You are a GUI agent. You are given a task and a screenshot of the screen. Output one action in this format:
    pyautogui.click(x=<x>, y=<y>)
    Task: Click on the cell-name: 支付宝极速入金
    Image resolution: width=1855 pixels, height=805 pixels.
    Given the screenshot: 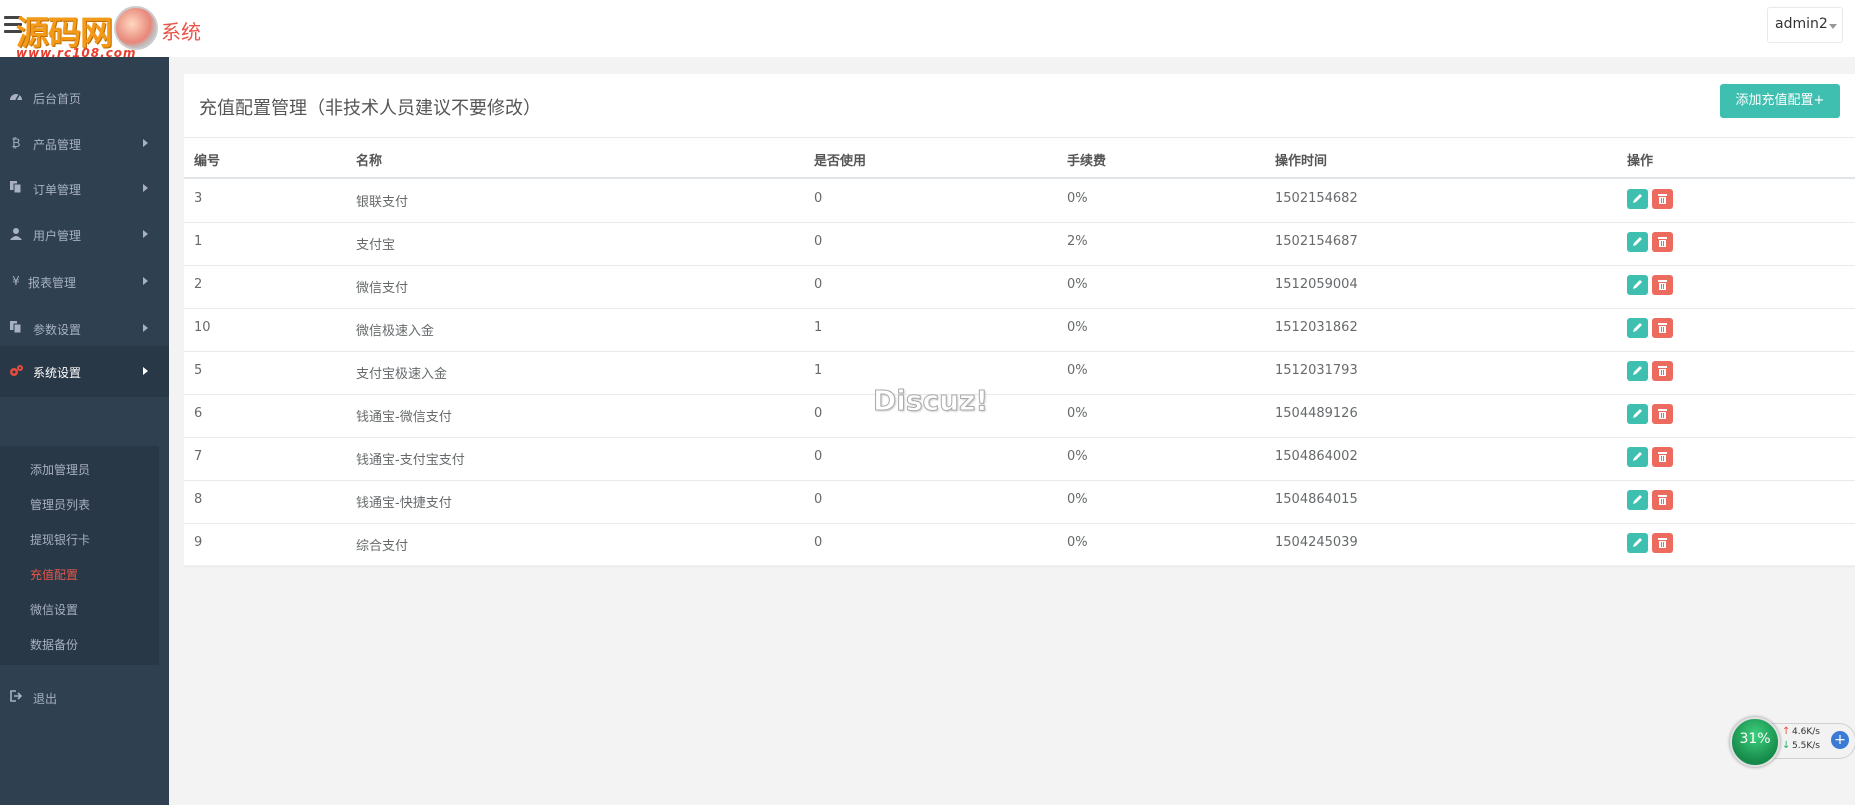 What is the action you would take?
    pyautogui.click(x=402, y=374)
    